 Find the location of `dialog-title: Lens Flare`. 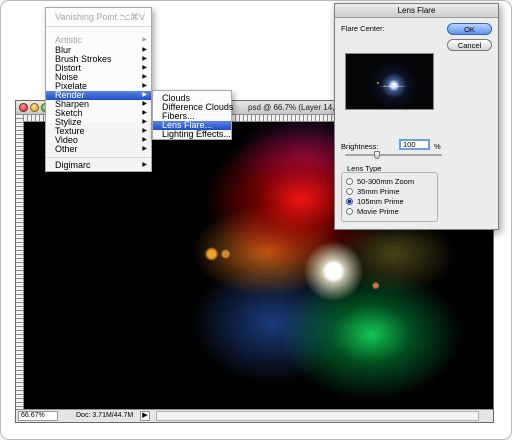

dialog-title: Lens Flare is located at coordinates (416, 11).